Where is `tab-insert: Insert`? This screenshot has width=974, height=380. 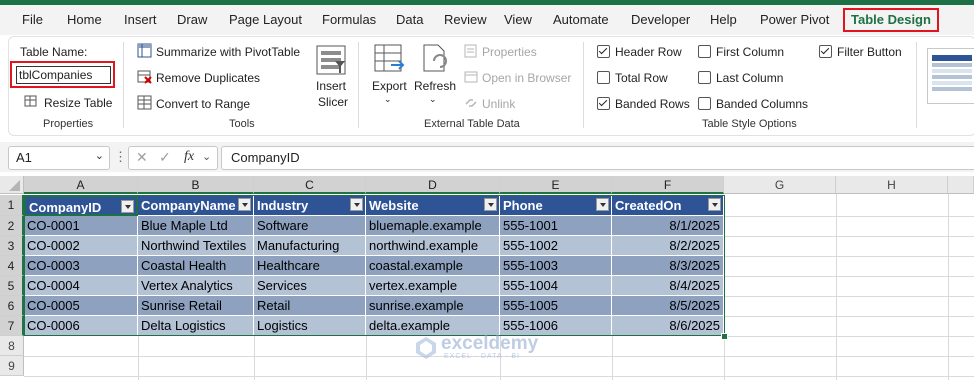 tab-insert: Insert is located at coordinates (140, 20).